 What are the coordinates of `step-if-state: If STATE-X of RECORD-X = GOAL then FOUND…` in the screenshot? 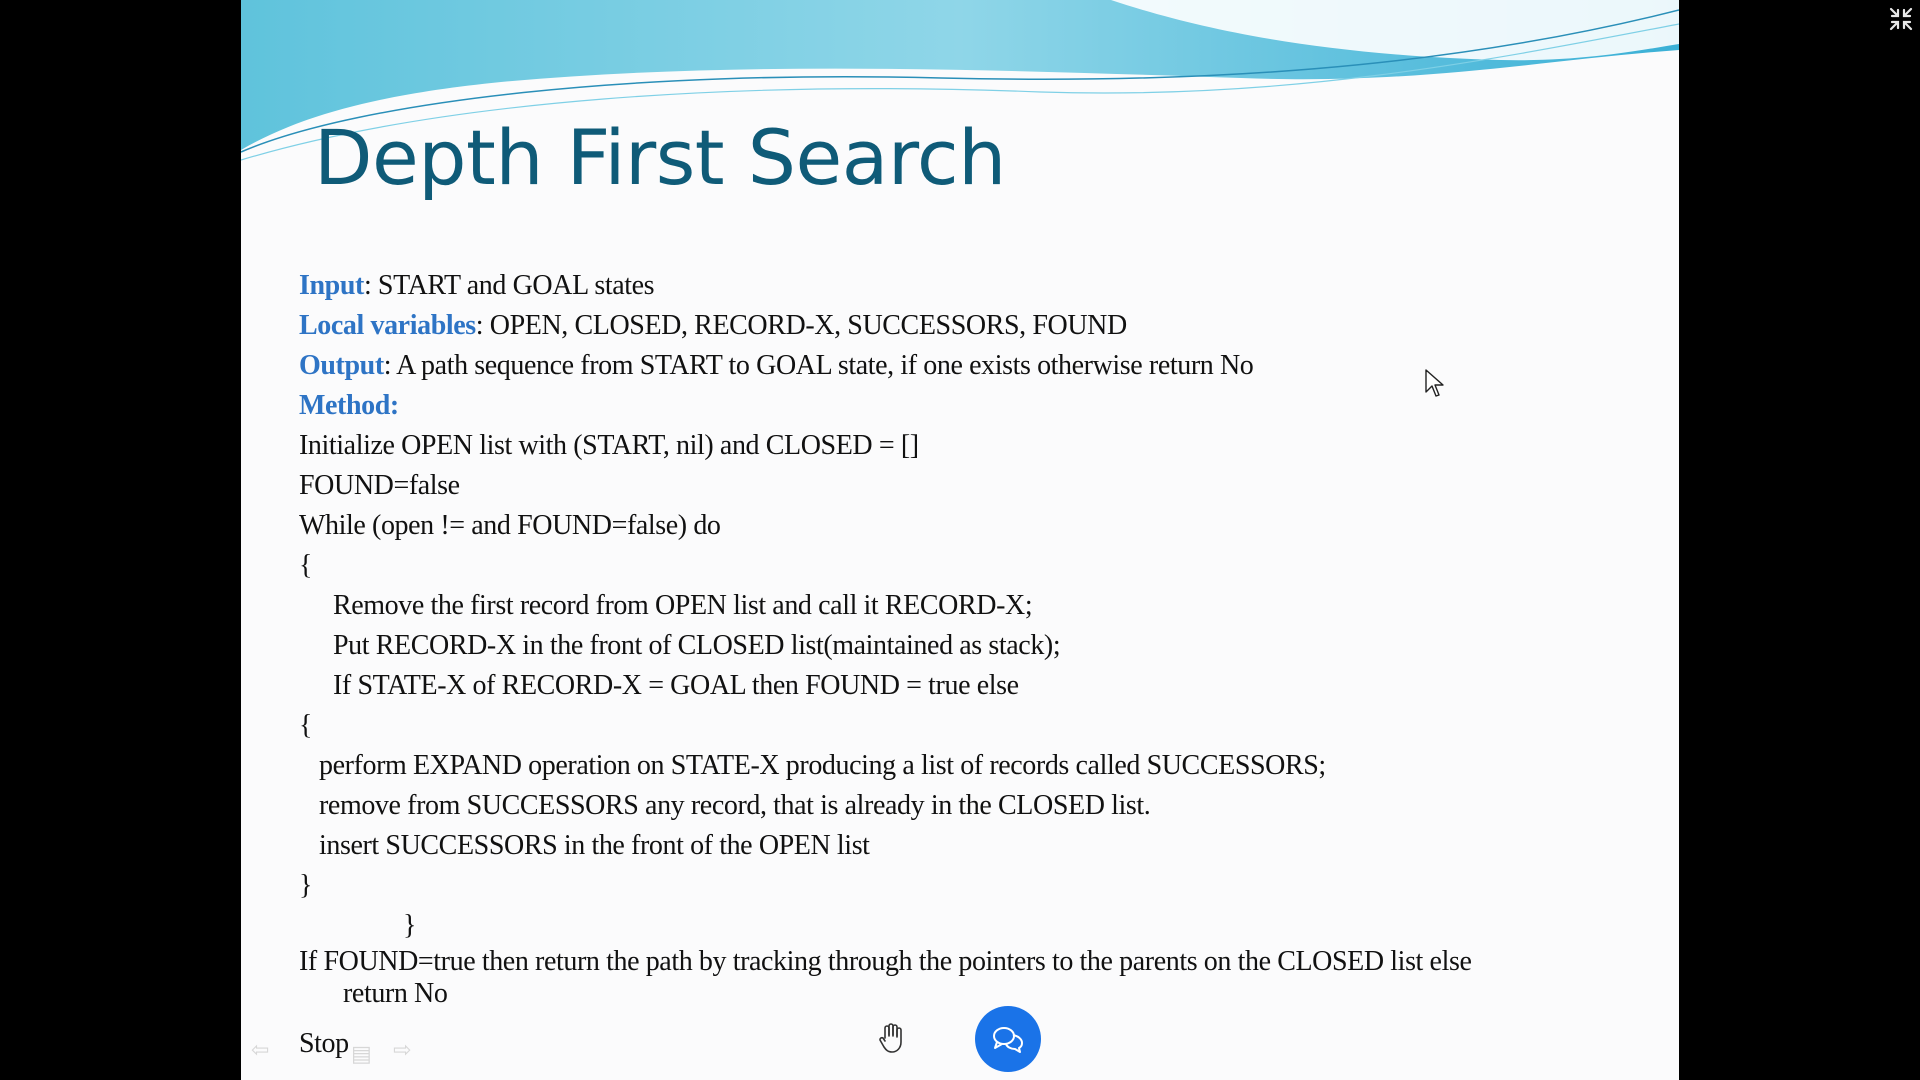 It's located at (676, 685).